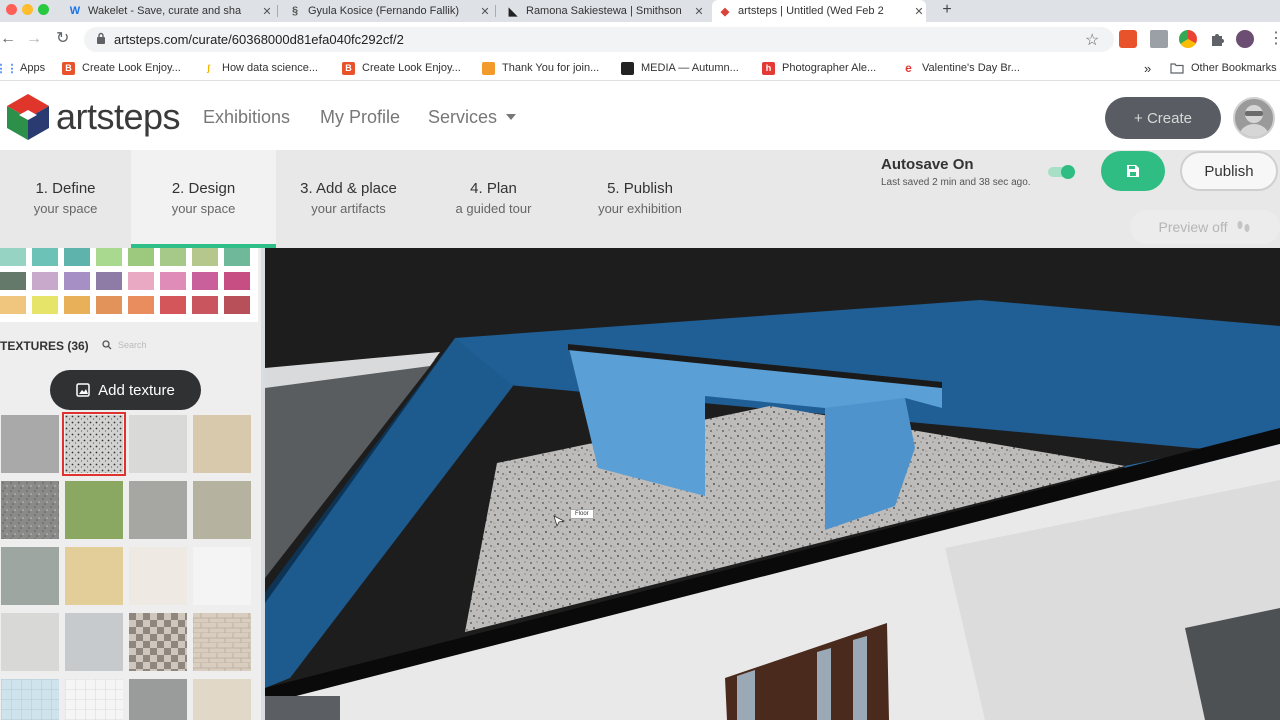  Describe the element at coordinates (118, 117) in the screenshot. I see `artsteps-logo-text: artsteps` at that location.